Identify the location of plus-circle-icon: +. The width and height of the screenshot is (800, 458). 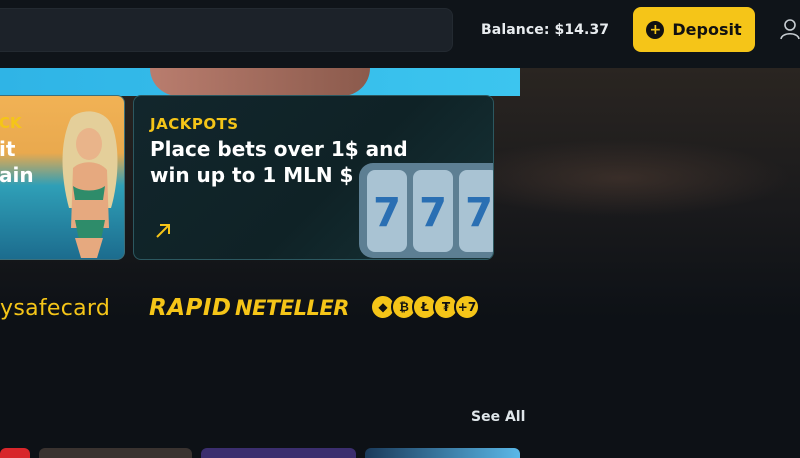
(655, 29).